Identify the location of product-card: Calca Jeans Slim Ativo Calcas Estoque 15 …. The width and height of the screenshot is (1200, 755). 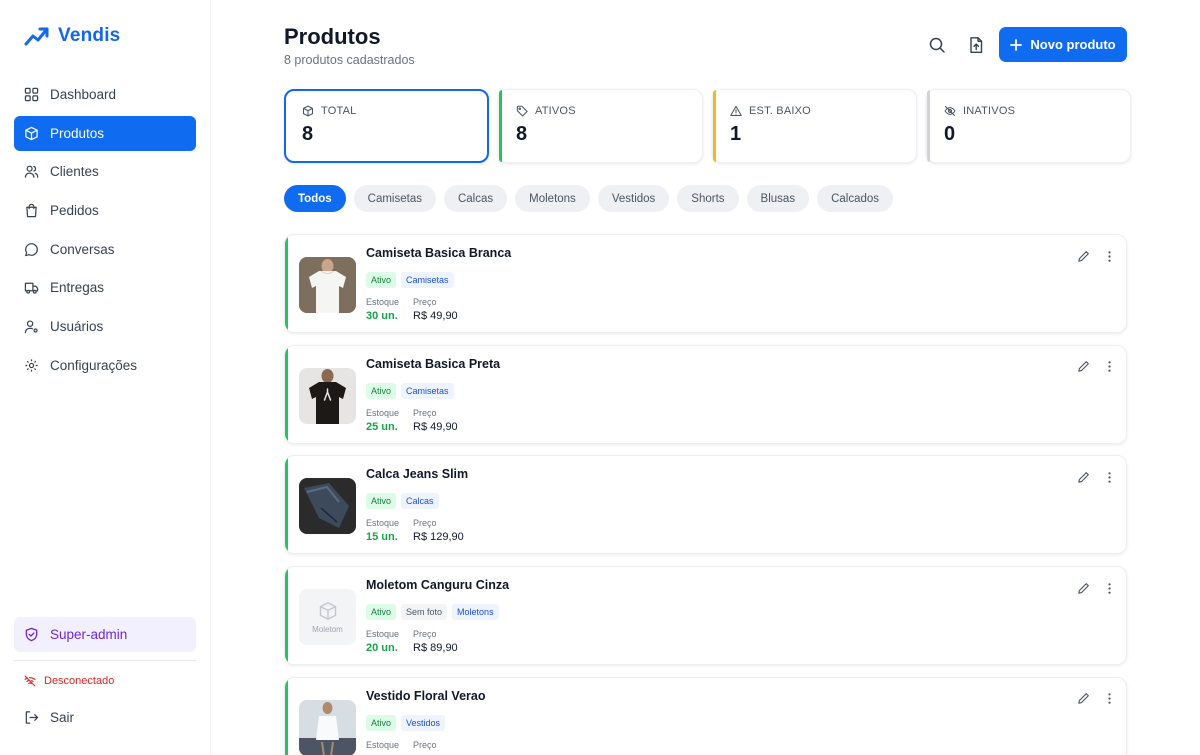
(705, 505).